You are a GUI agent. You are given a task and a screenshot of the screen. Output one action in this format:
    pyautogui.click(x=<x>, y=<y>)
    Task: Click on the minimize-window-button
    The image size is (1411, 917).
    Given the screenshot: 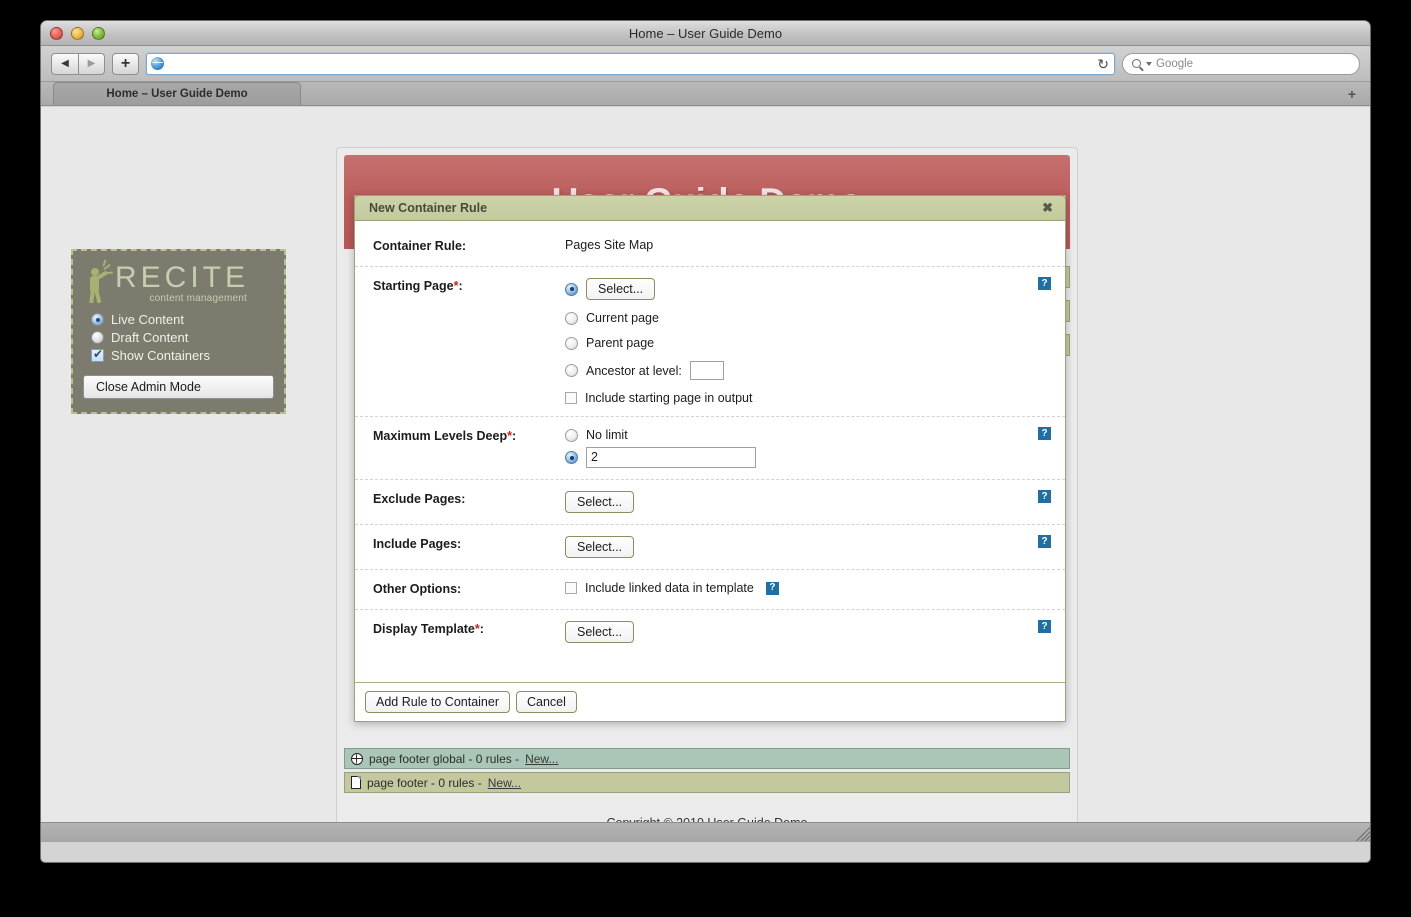 What is the action you would take?
    pyautogui.click(x=77, y=33)
    